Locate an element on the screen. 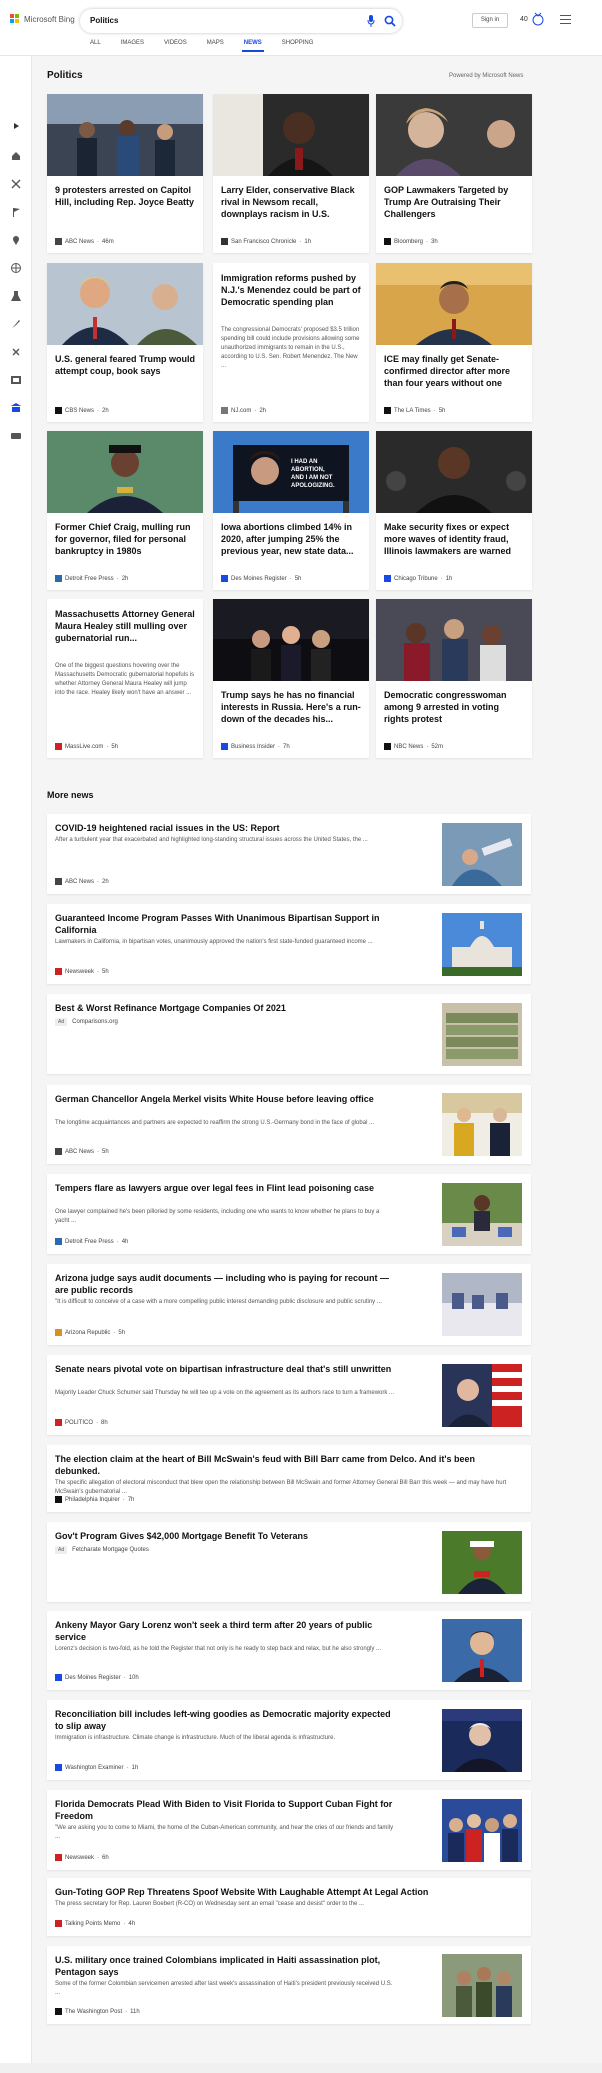 The image size is (602, 2073). news-card-source: Detroit Free Press · 2h is located at coordinates (91, 578).